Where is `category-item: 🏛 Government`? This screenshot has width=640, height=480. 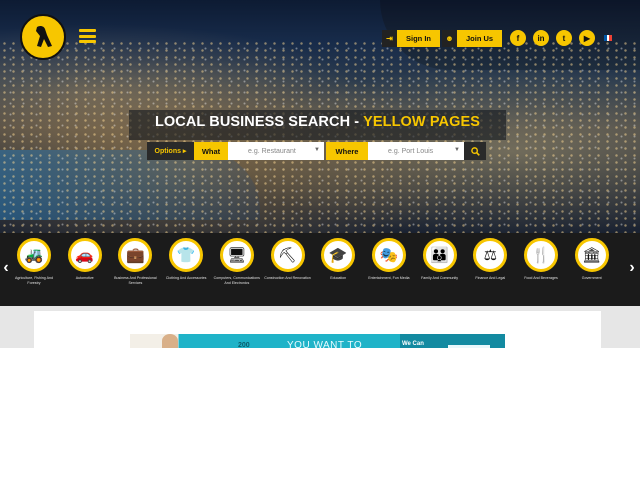 category-item: 🏛 Government is located at coordinates (592, 259).